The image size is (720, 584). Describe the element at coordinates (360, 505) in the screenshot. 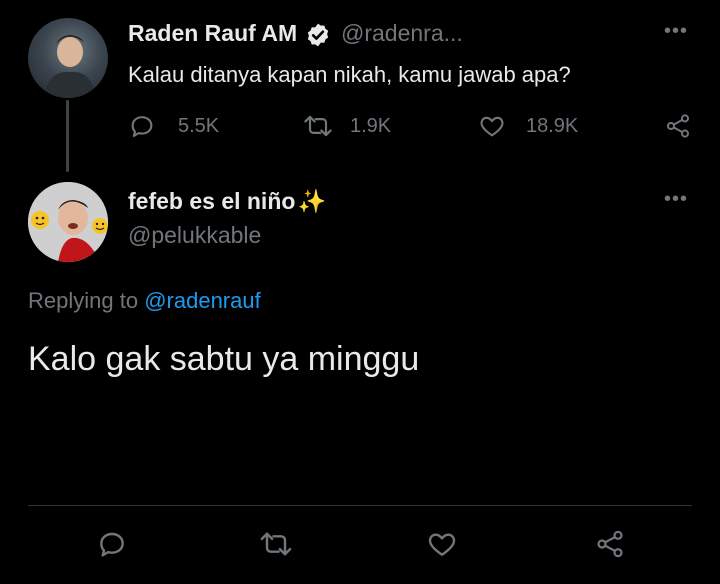

I see `divider` at that location.